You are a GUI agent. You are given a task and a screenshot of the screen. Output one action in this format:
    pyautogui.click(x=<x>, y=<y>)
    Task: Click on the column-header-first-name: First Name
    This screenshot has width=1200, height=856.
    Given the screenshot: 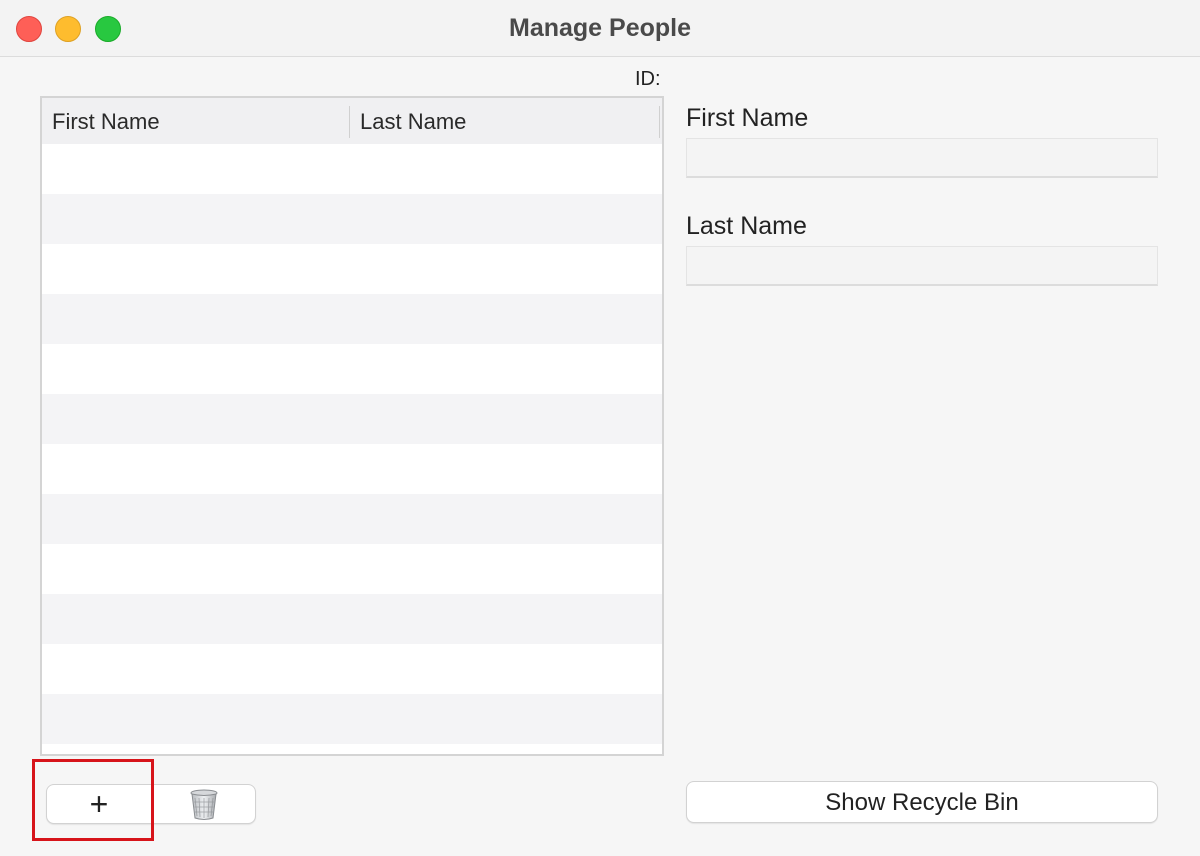 What is the action you would take?
    pyautogui.click(x=200, y=121)
    